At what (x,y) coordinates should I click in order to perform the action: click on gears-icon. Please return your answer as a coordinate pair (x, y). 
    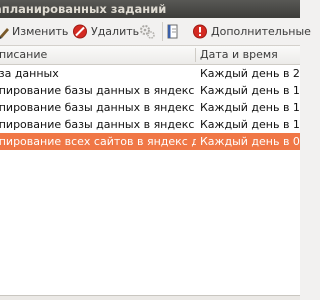
    Looking at the image, I should click on (147, 31).